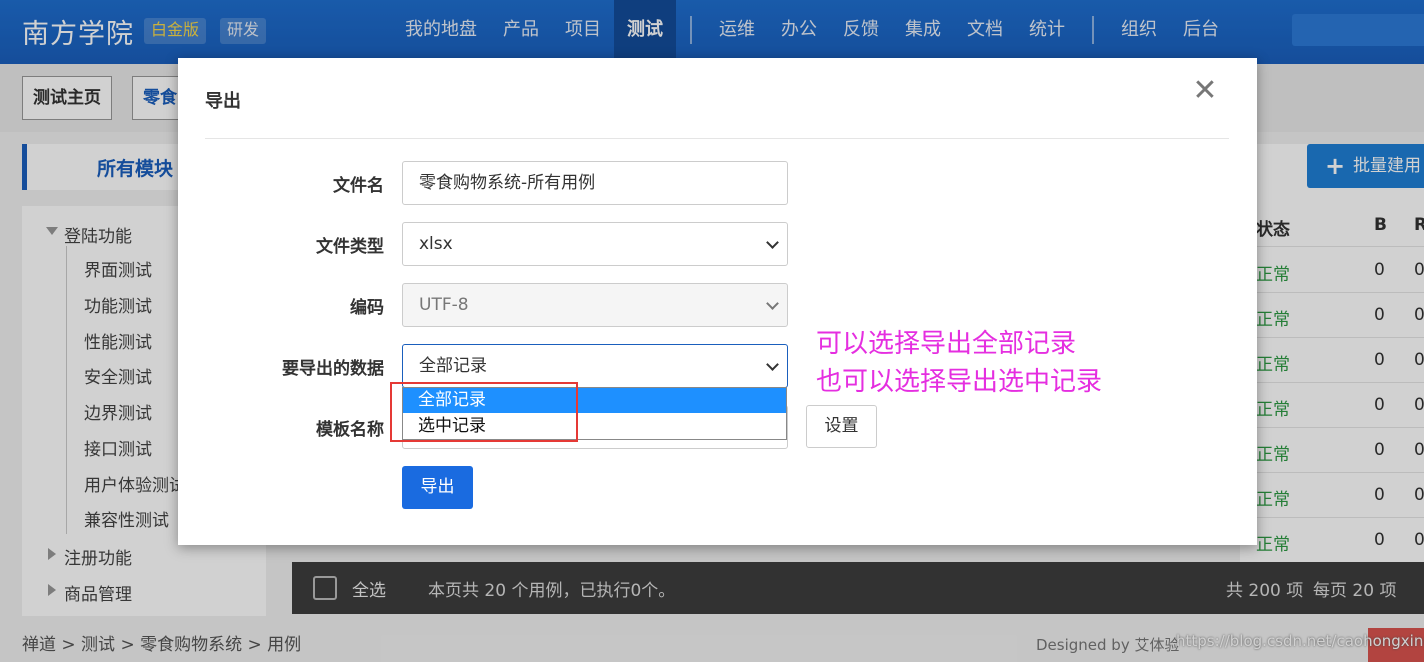  I want to click on filetype-select: xlsx, so click(595, 244).